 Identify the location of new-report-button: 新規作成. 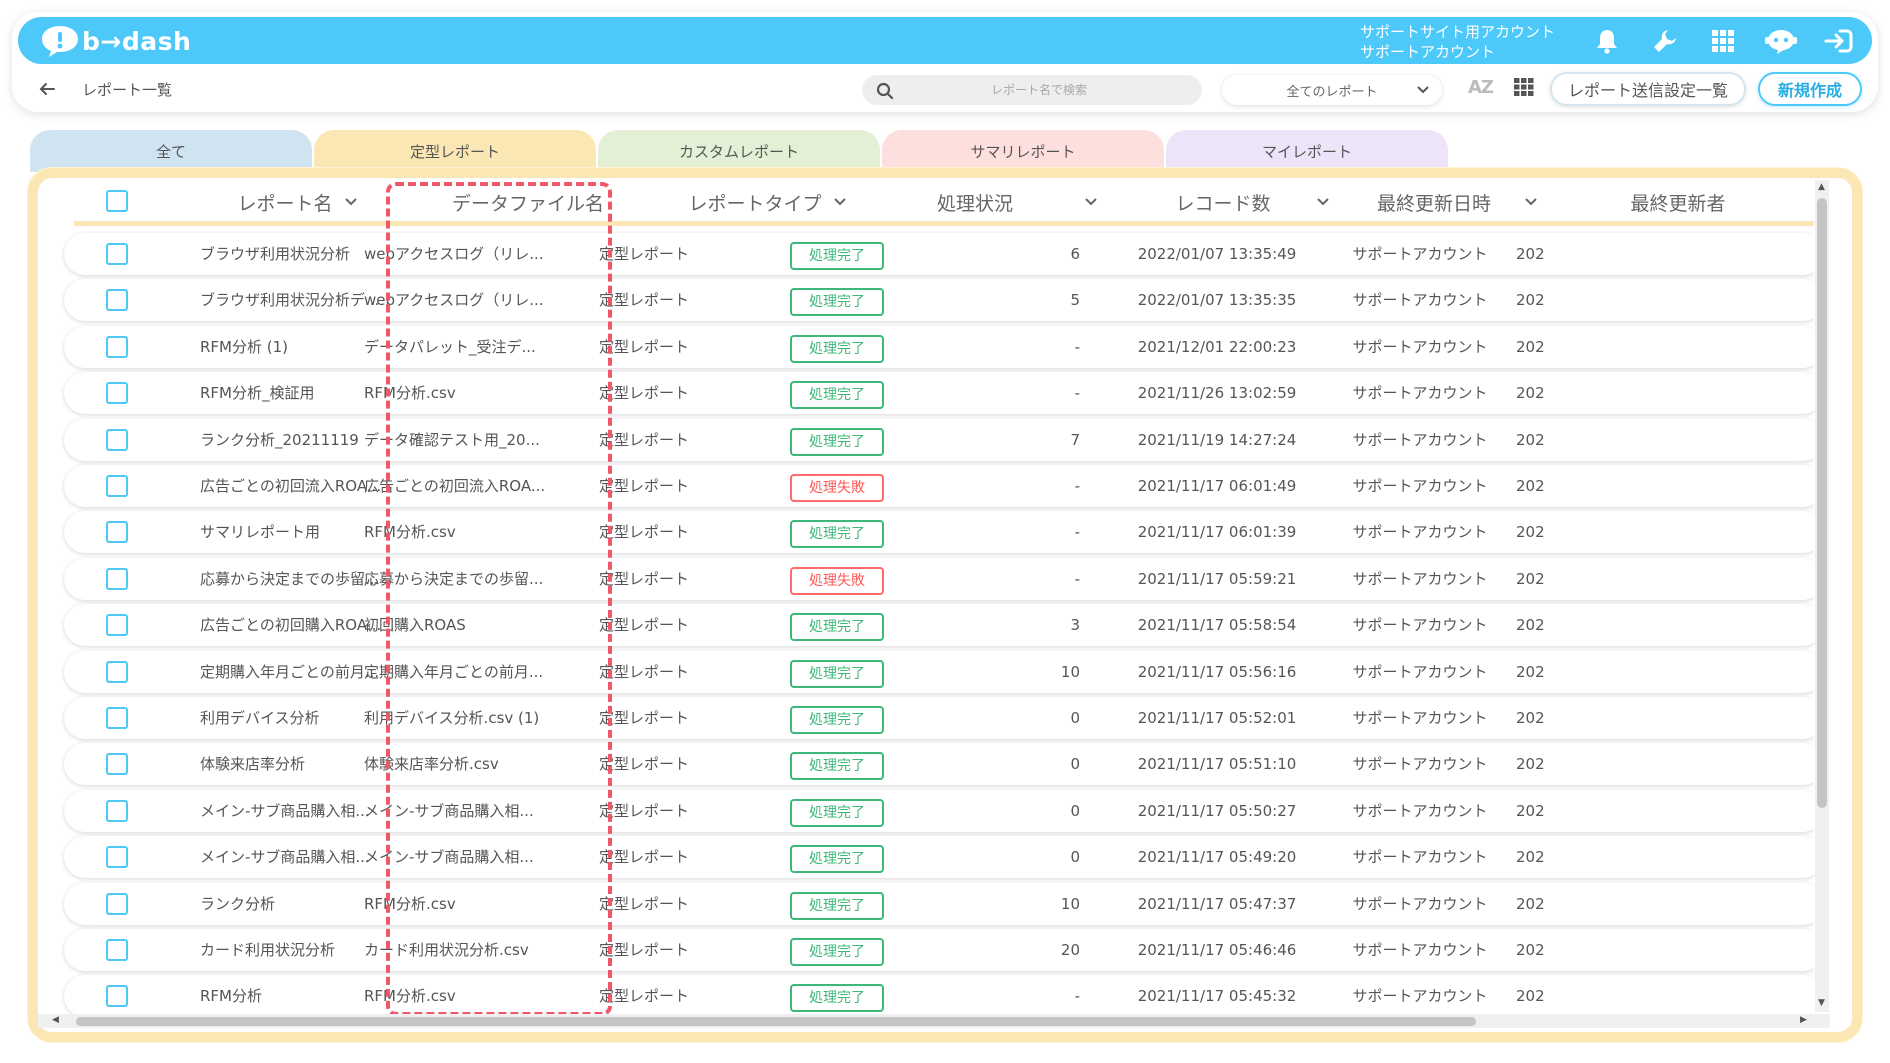
(1810, 89).